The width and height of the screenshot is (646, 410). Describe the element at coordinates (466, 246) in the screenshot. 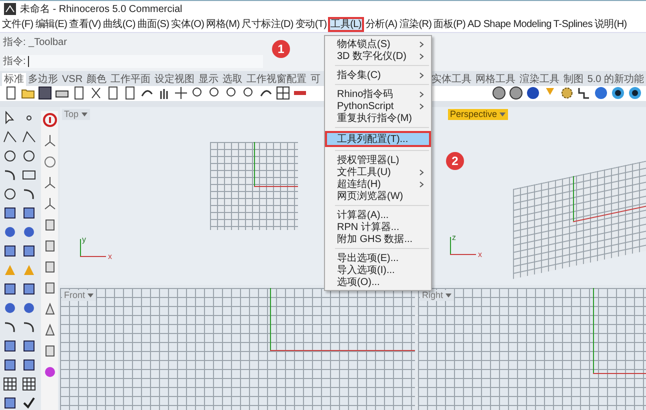

I see `axis-indicator-drawing: z x` at that location.